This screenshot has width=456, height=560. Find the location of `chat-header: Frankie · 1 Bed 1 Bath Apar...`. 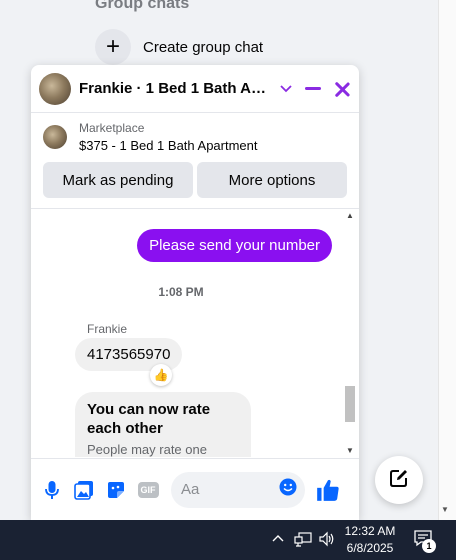

chat-header: Frankie · 1 Bed 1 Bath Apar... is located at coordinates (195, 89).